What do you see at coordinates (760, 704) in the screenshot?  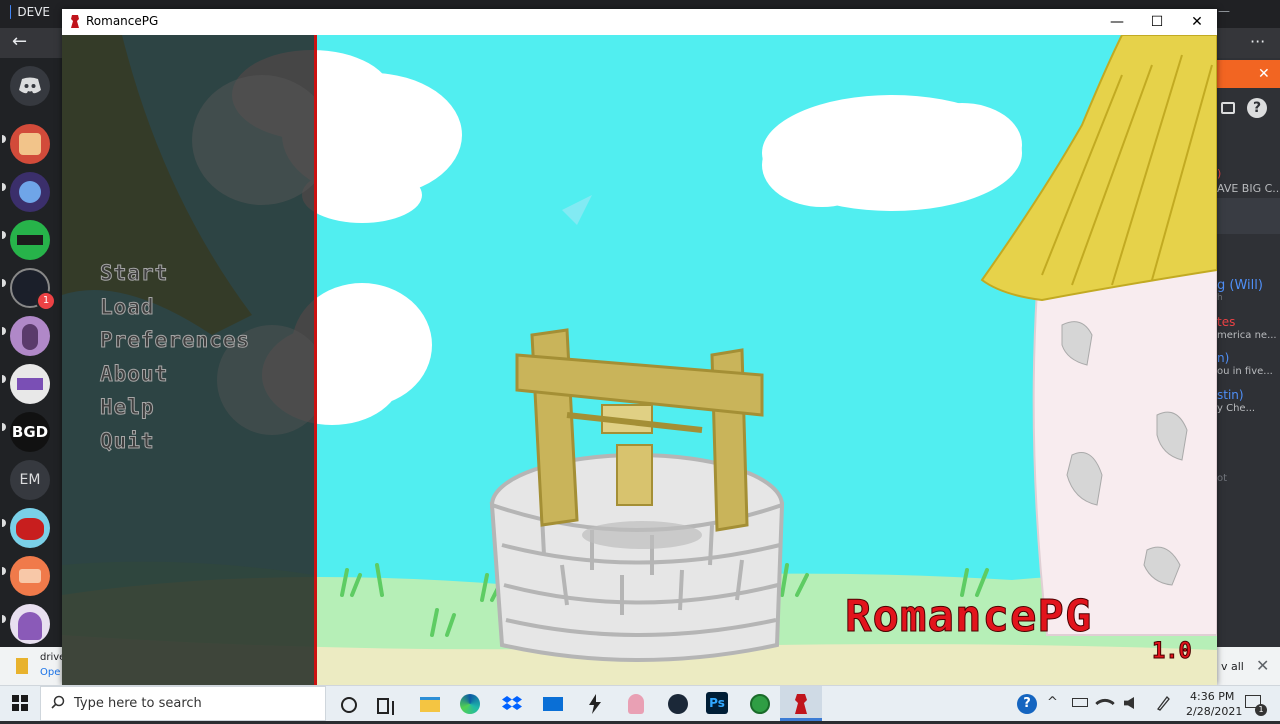 I see `green-app-icon` at bounding box center [760, 704].